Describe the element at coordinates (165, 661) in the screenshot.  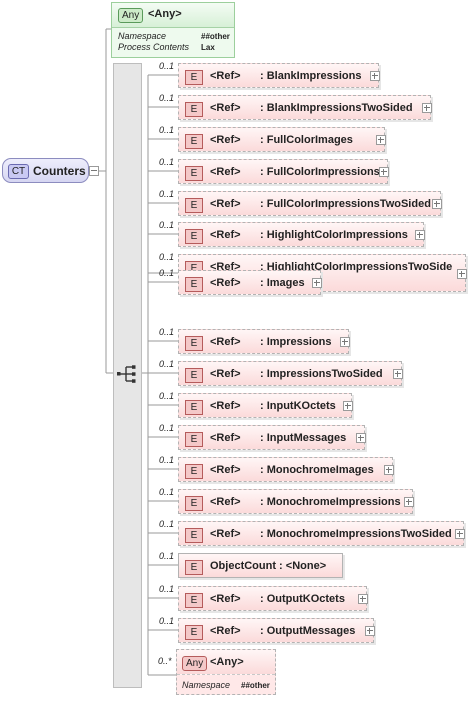
I see `occurrence-label: 0..*` at that location.